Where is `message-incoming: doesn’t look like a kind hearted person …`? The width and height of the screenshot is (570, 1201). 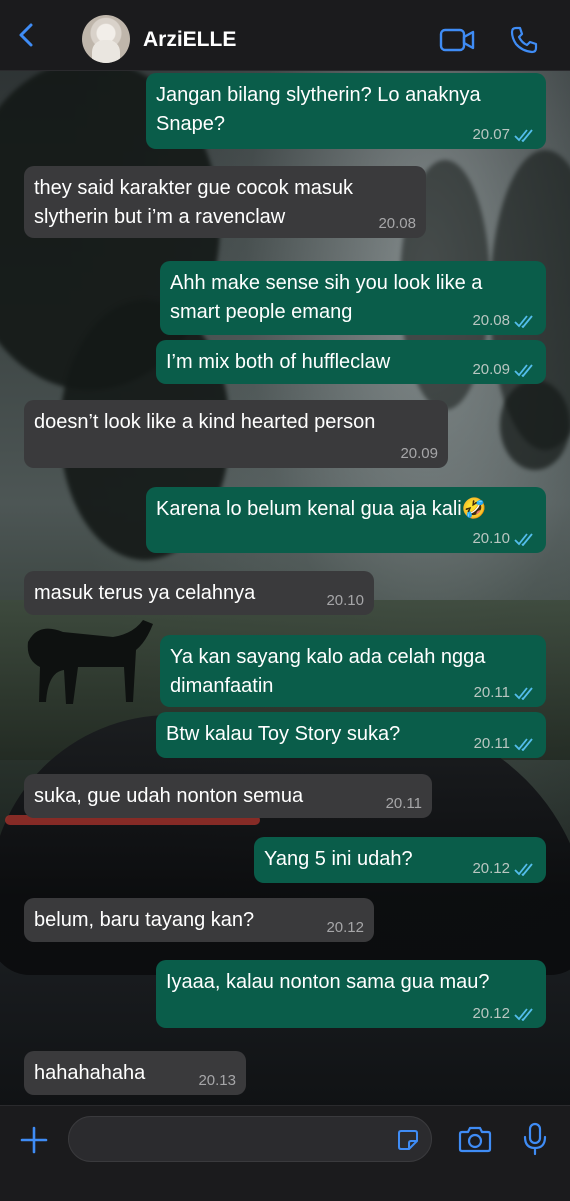
message-incoming: doesn’t look like a kind hearted person … is located at coordinates (236, 434).